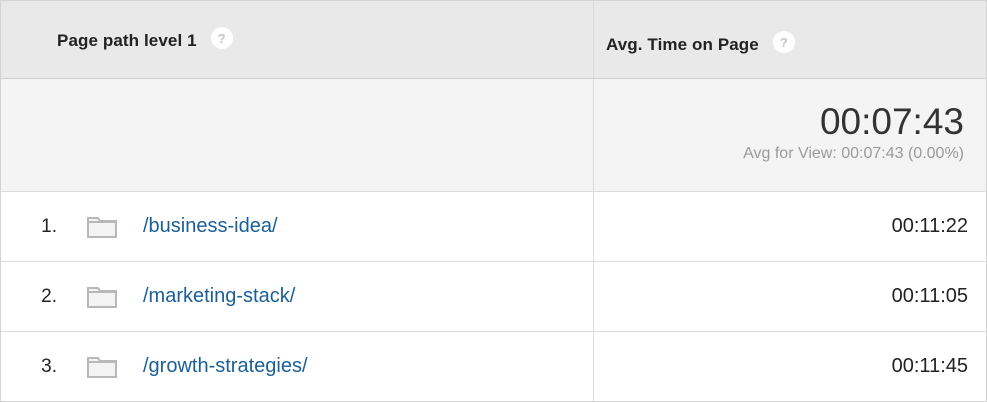  What do you see at coordinates (853, 153) in the screenshot?
I see `summary-avg-for-view: Avg for View: 00:07:43 (0.00%)` at bounding box center [853, 153].